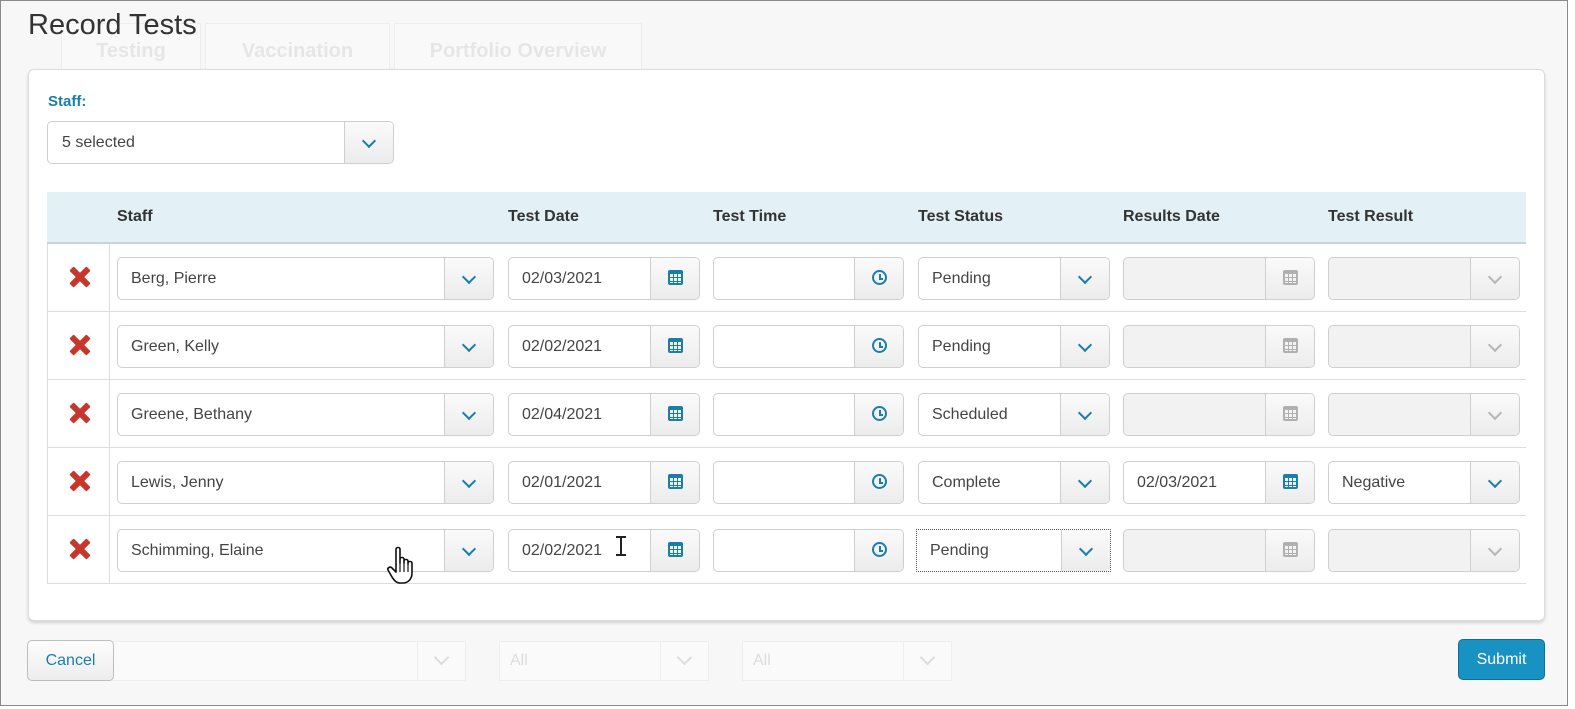 The height and width of the screenshot is (709, 1575). Describe the element at coordinates (604, 482) in the screenshot. I see `test-date-input: 02/01/2021` at that location.